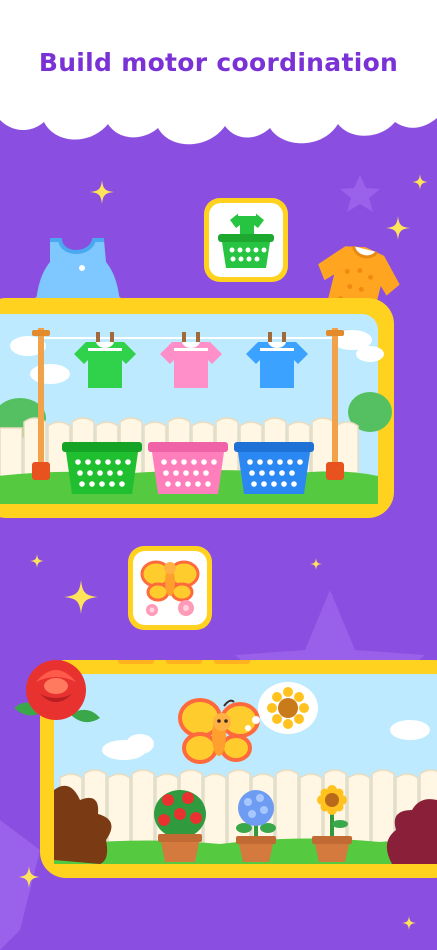  I want to click on blue-basket, so click(274, 469).